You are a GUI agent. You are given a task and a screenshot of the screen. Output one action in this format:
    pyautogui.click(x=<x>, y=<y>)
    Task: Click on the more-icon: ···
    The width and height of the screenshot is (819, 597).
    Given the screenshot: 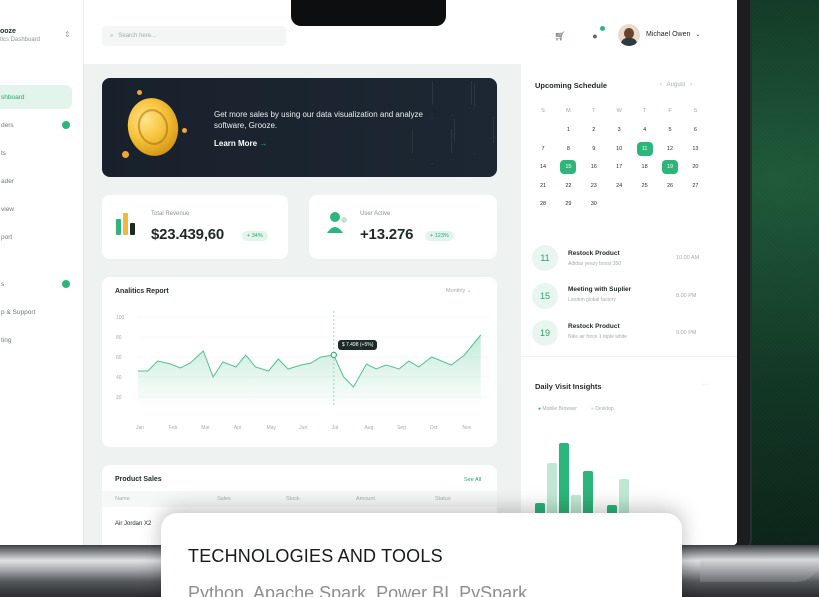 What is the action you would take?
    pyautogui.click(x=705, y=384)
    